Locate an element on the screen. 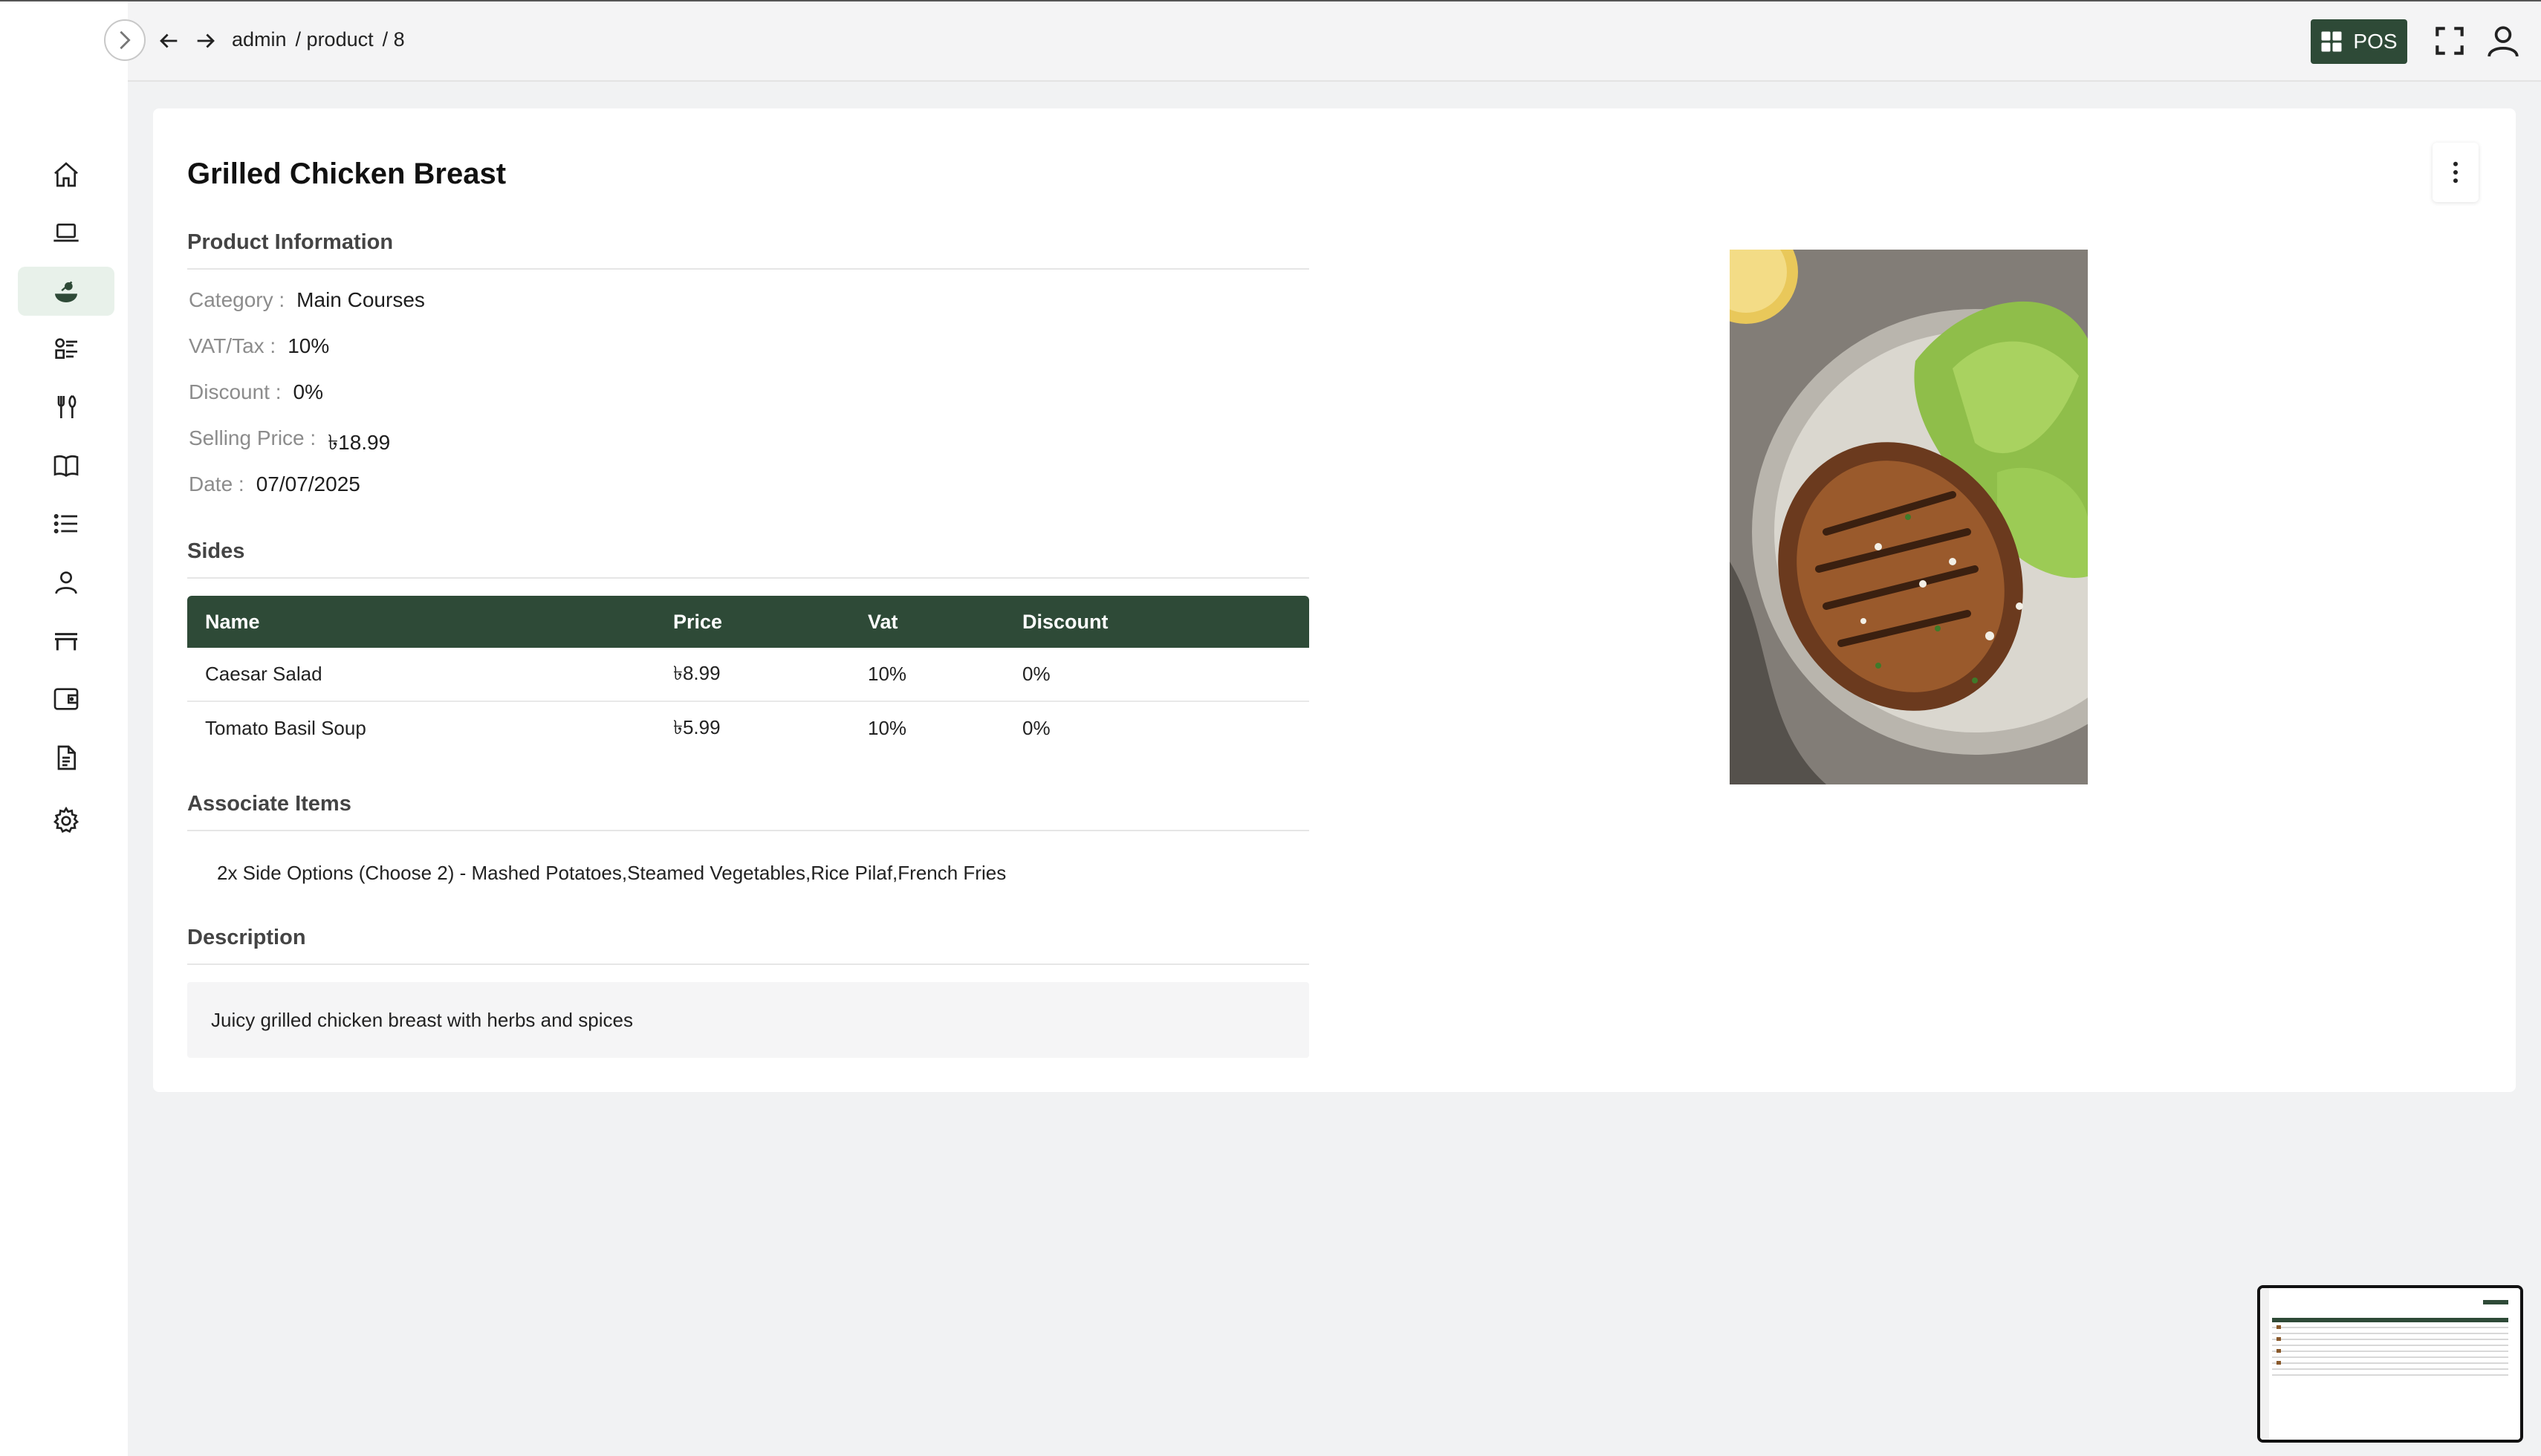 Image resolution: width=2541 pixels, height=1456 pixels. sidebar-item-tables is located at coordinates (66, 641).